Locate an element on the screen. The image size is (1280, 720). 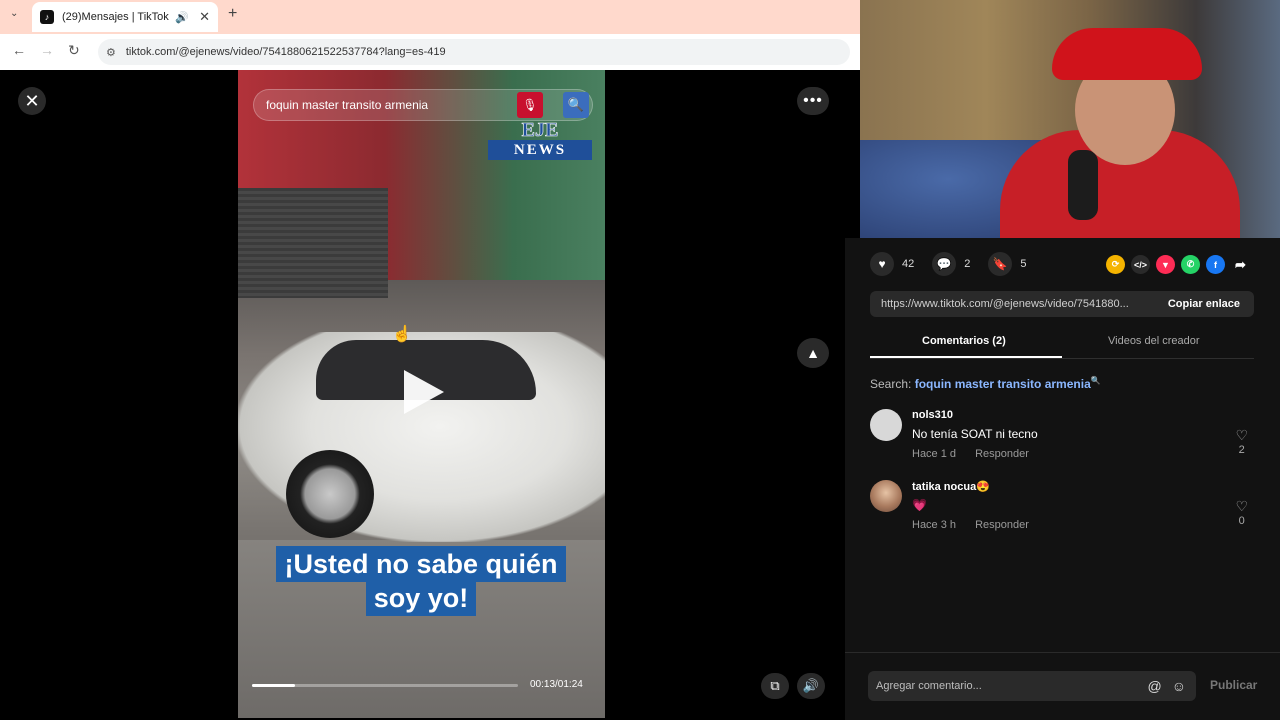
save-count: 5 is located at coordinates (1023, 264).